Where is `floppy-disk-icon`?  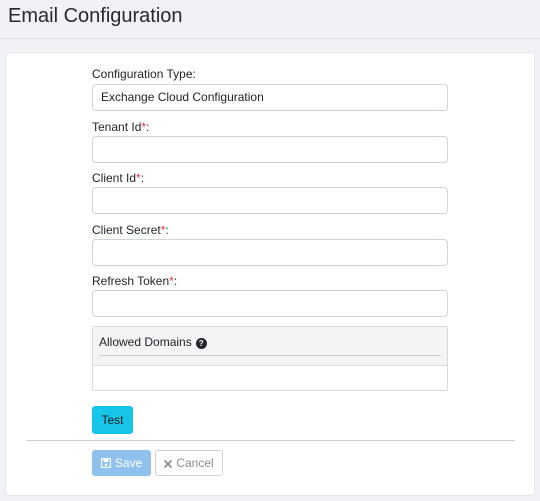 floppy-disk-icon is located at coordinates (105, 464).